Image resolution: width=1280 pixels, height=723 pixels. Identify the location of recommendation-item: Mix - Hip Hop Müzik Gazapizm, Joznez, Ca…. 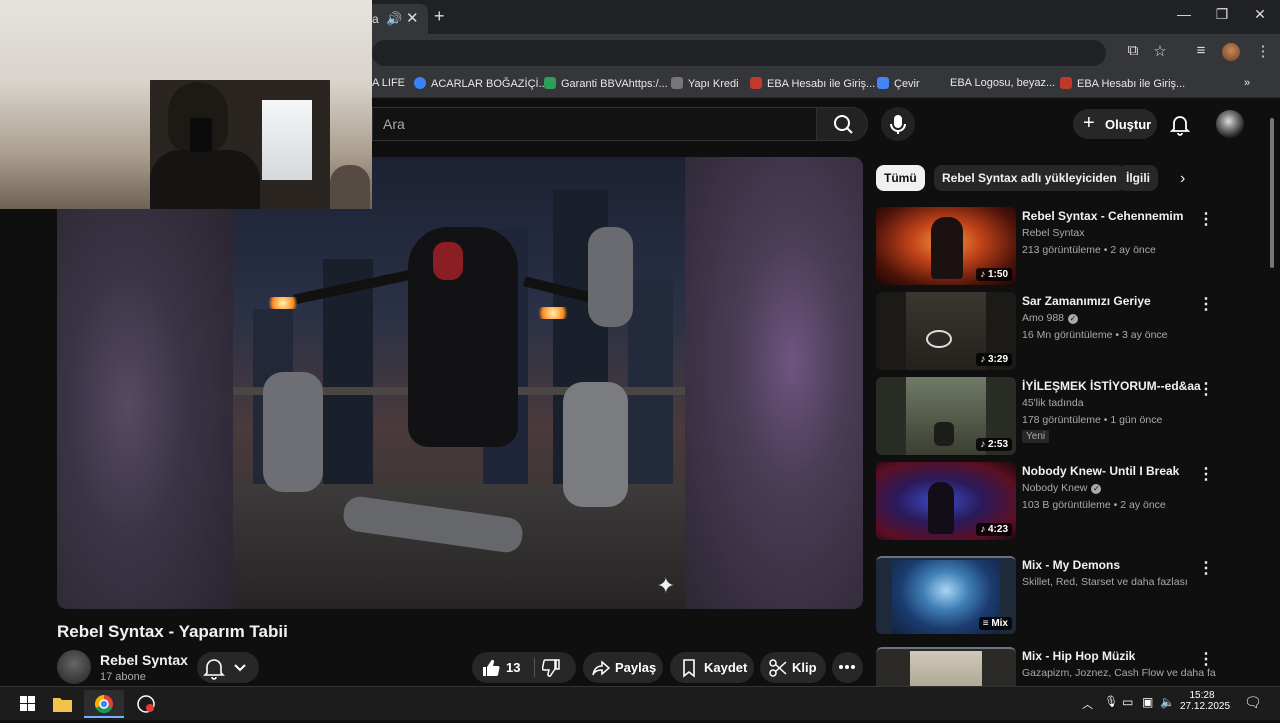
(1066, 666).